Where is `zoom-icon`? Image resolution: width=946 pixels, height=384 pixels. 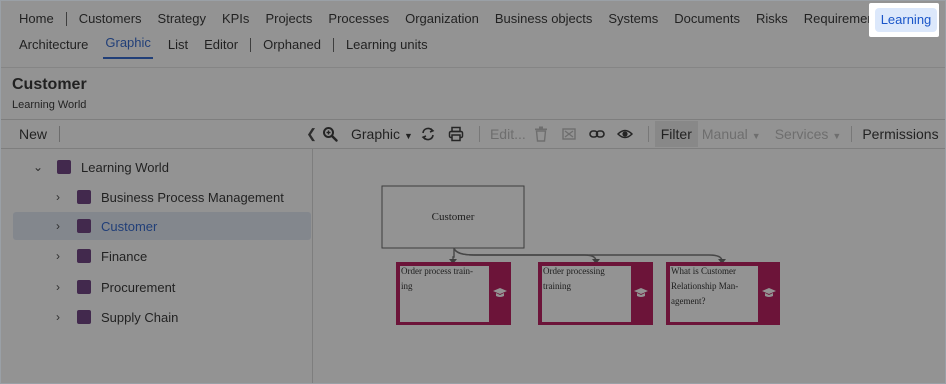
zoom-icon is located at coordinates (330, 134).